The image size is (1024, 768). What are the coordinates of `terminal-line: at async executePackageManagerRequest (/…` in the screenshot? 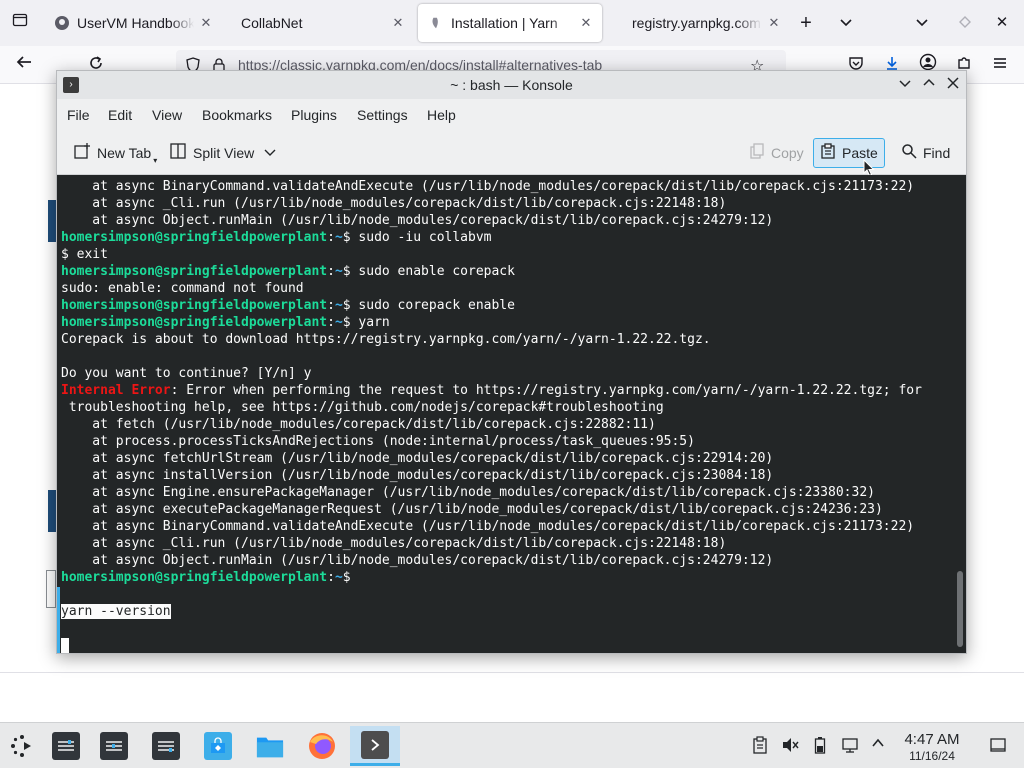 It's located at (472, 509).